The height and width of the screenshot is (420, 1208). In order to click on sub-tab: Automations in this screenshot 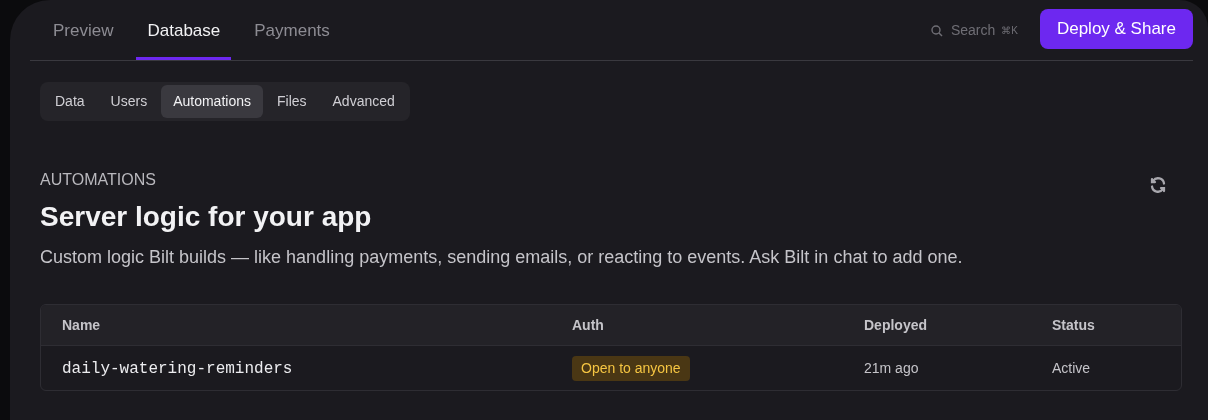, I will do `click(212, 101)`.